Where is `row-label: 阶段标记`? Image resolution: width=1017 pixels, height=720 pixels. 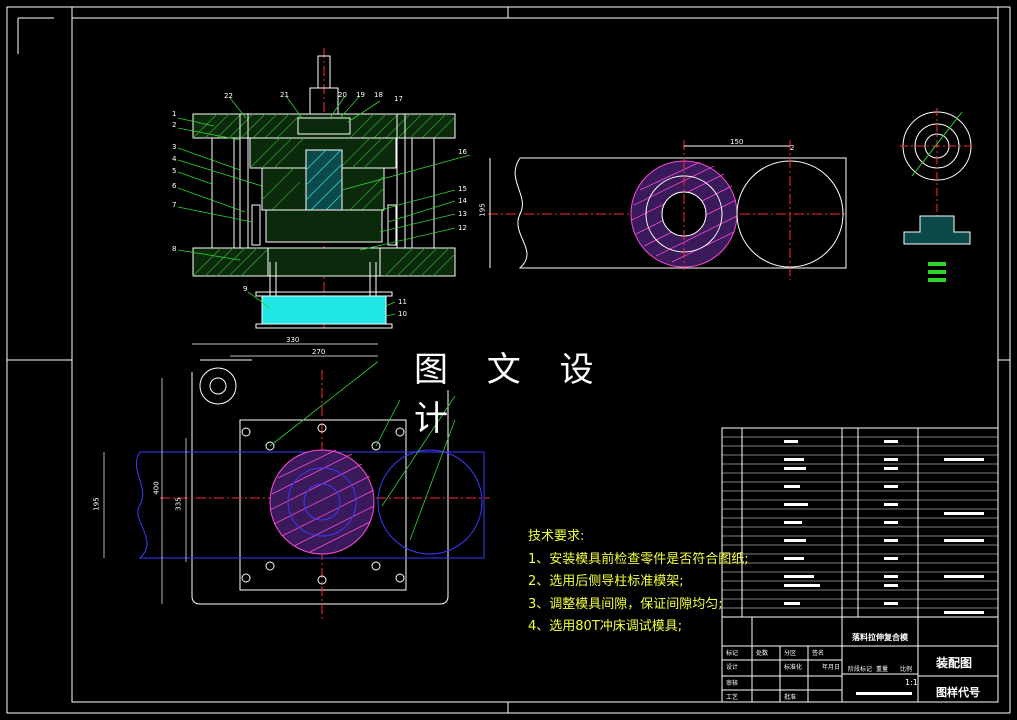
row-label: 阶段标记 is located at coordinates (860, 669).